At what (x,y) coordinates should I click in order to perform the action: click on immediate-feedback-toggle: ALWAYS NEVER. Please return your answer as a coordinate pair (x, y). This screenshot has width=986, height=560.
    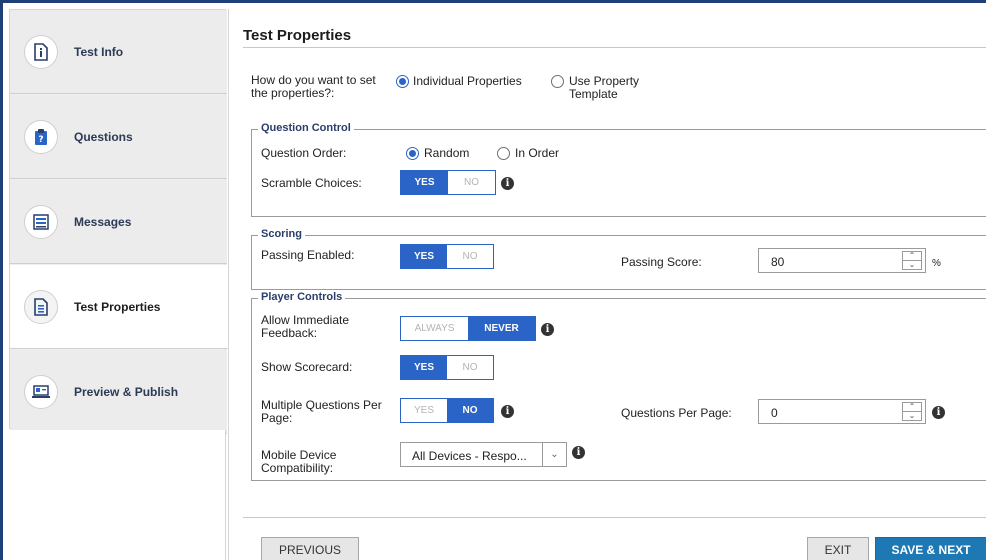
    Looking at the image, I should click on (468, 328).